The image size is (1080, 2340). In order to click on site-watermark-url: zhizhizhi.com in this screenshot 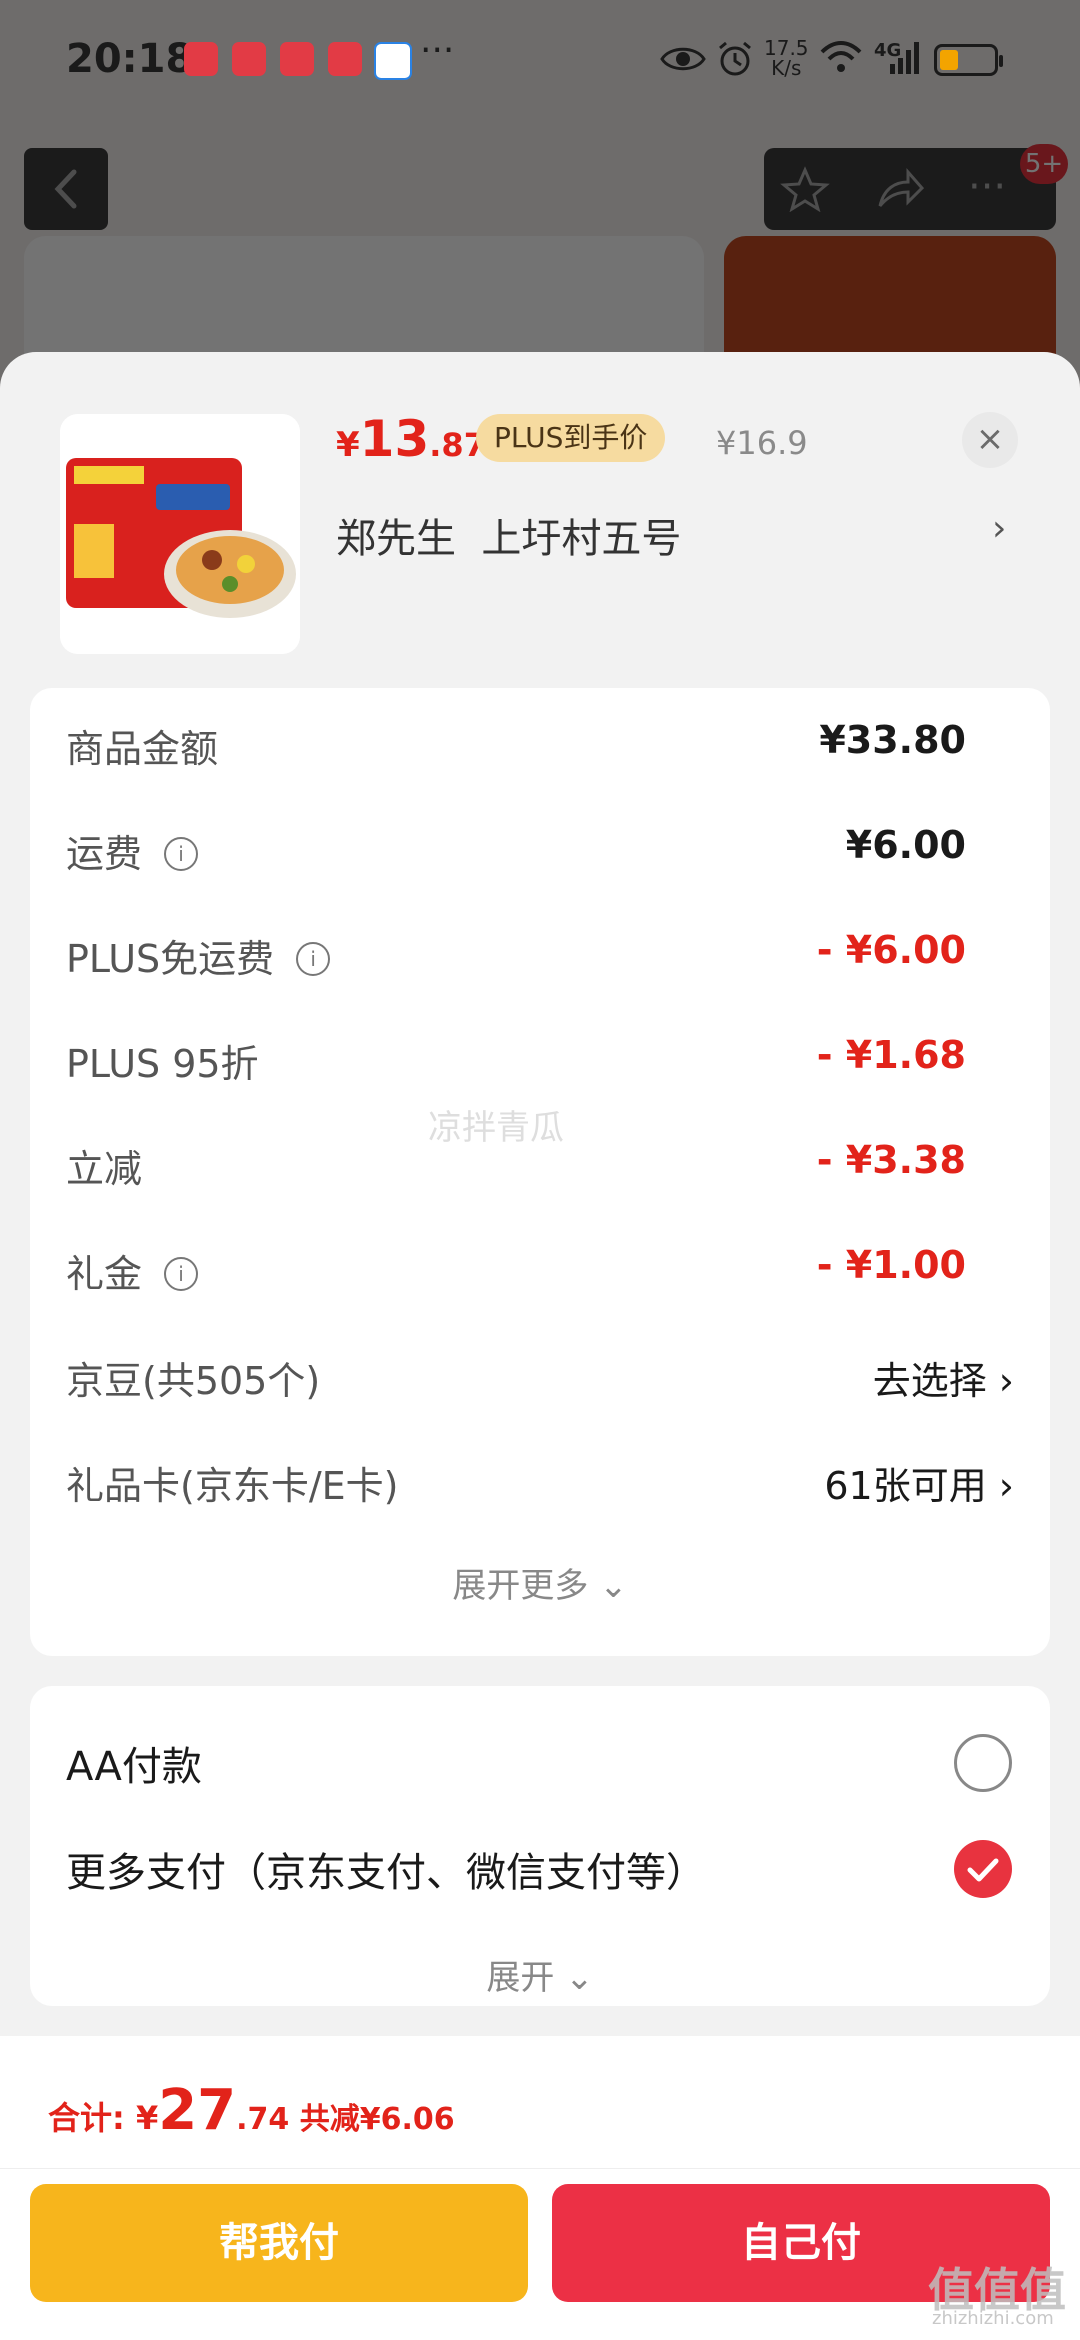, I will do `click(993, 2318)`.